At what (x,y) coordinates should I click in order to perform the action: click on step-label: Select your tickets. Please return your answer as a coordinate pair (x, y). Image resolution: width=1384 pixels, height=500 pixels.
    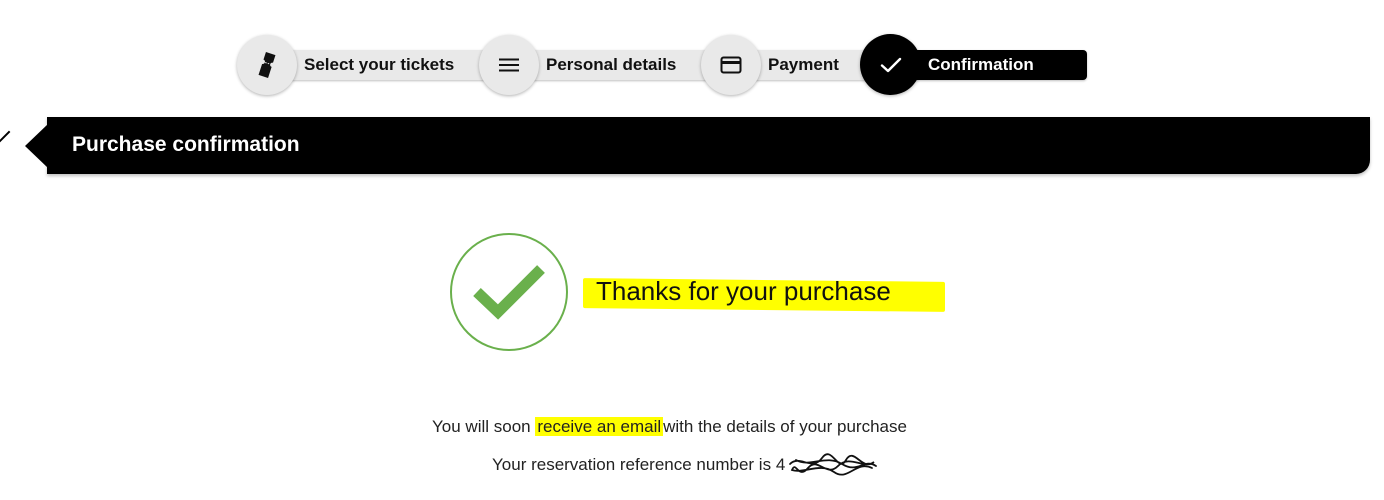
    Looking at the image, I should click on (379, 64).